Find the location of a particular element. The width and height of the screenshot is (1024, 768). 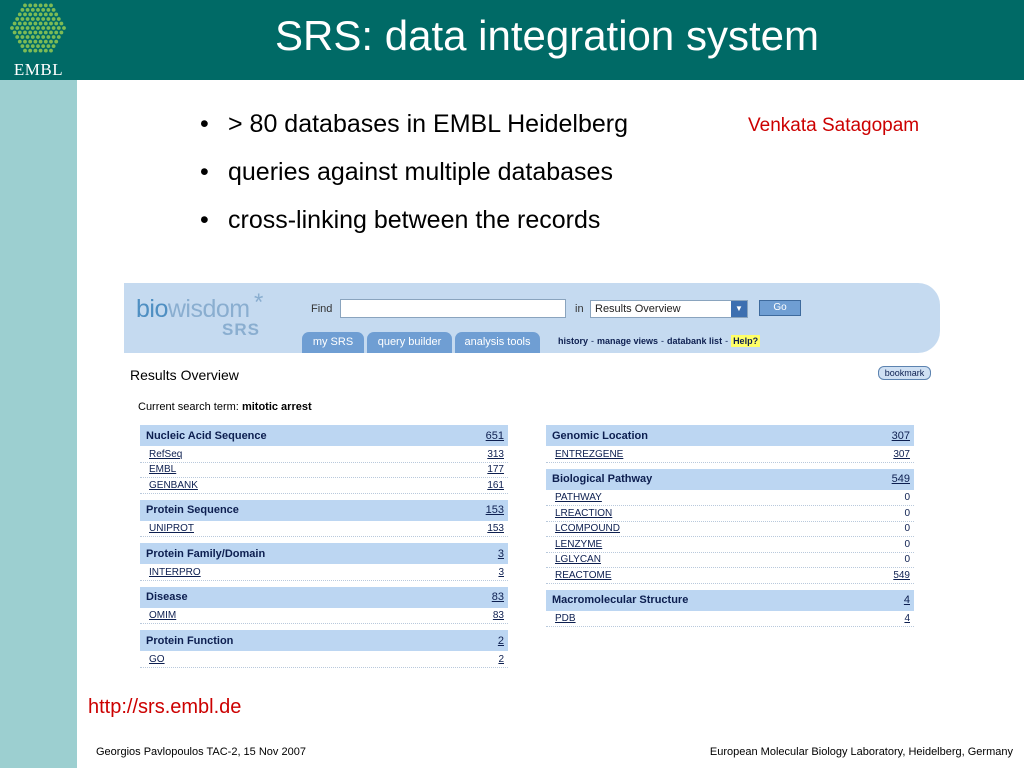

databank-count: 153 is located at coordinates (495, 528).